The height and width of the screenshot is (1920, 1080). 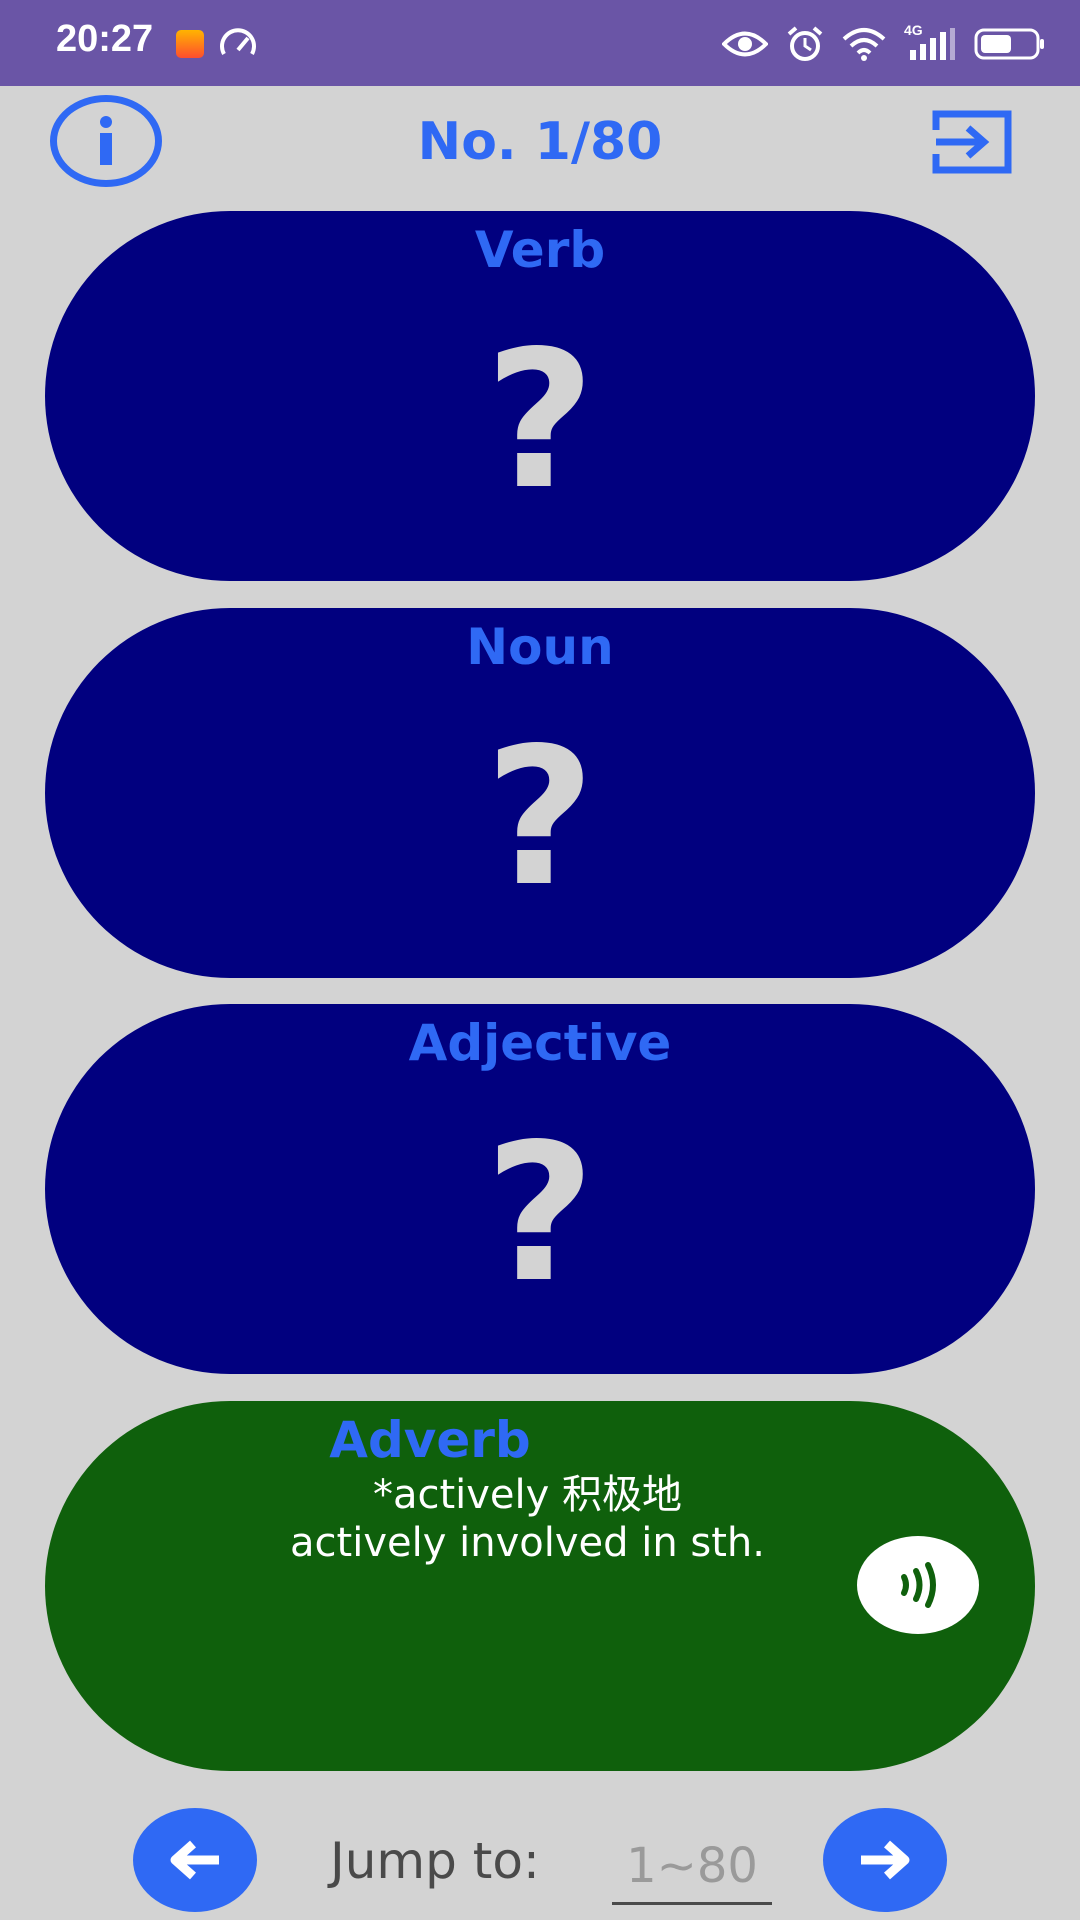 I want to click on next-button, so click(x=885, y=1860).